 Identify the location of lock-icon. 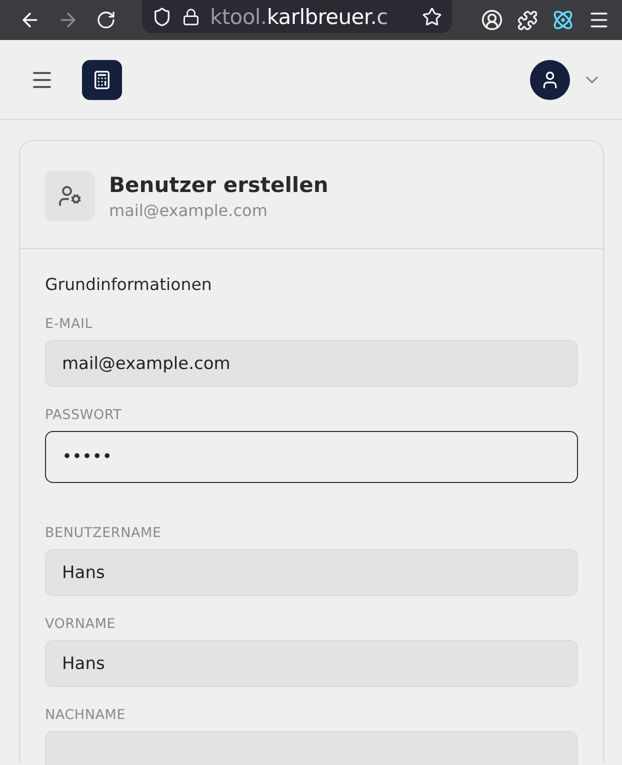
(191, 17).